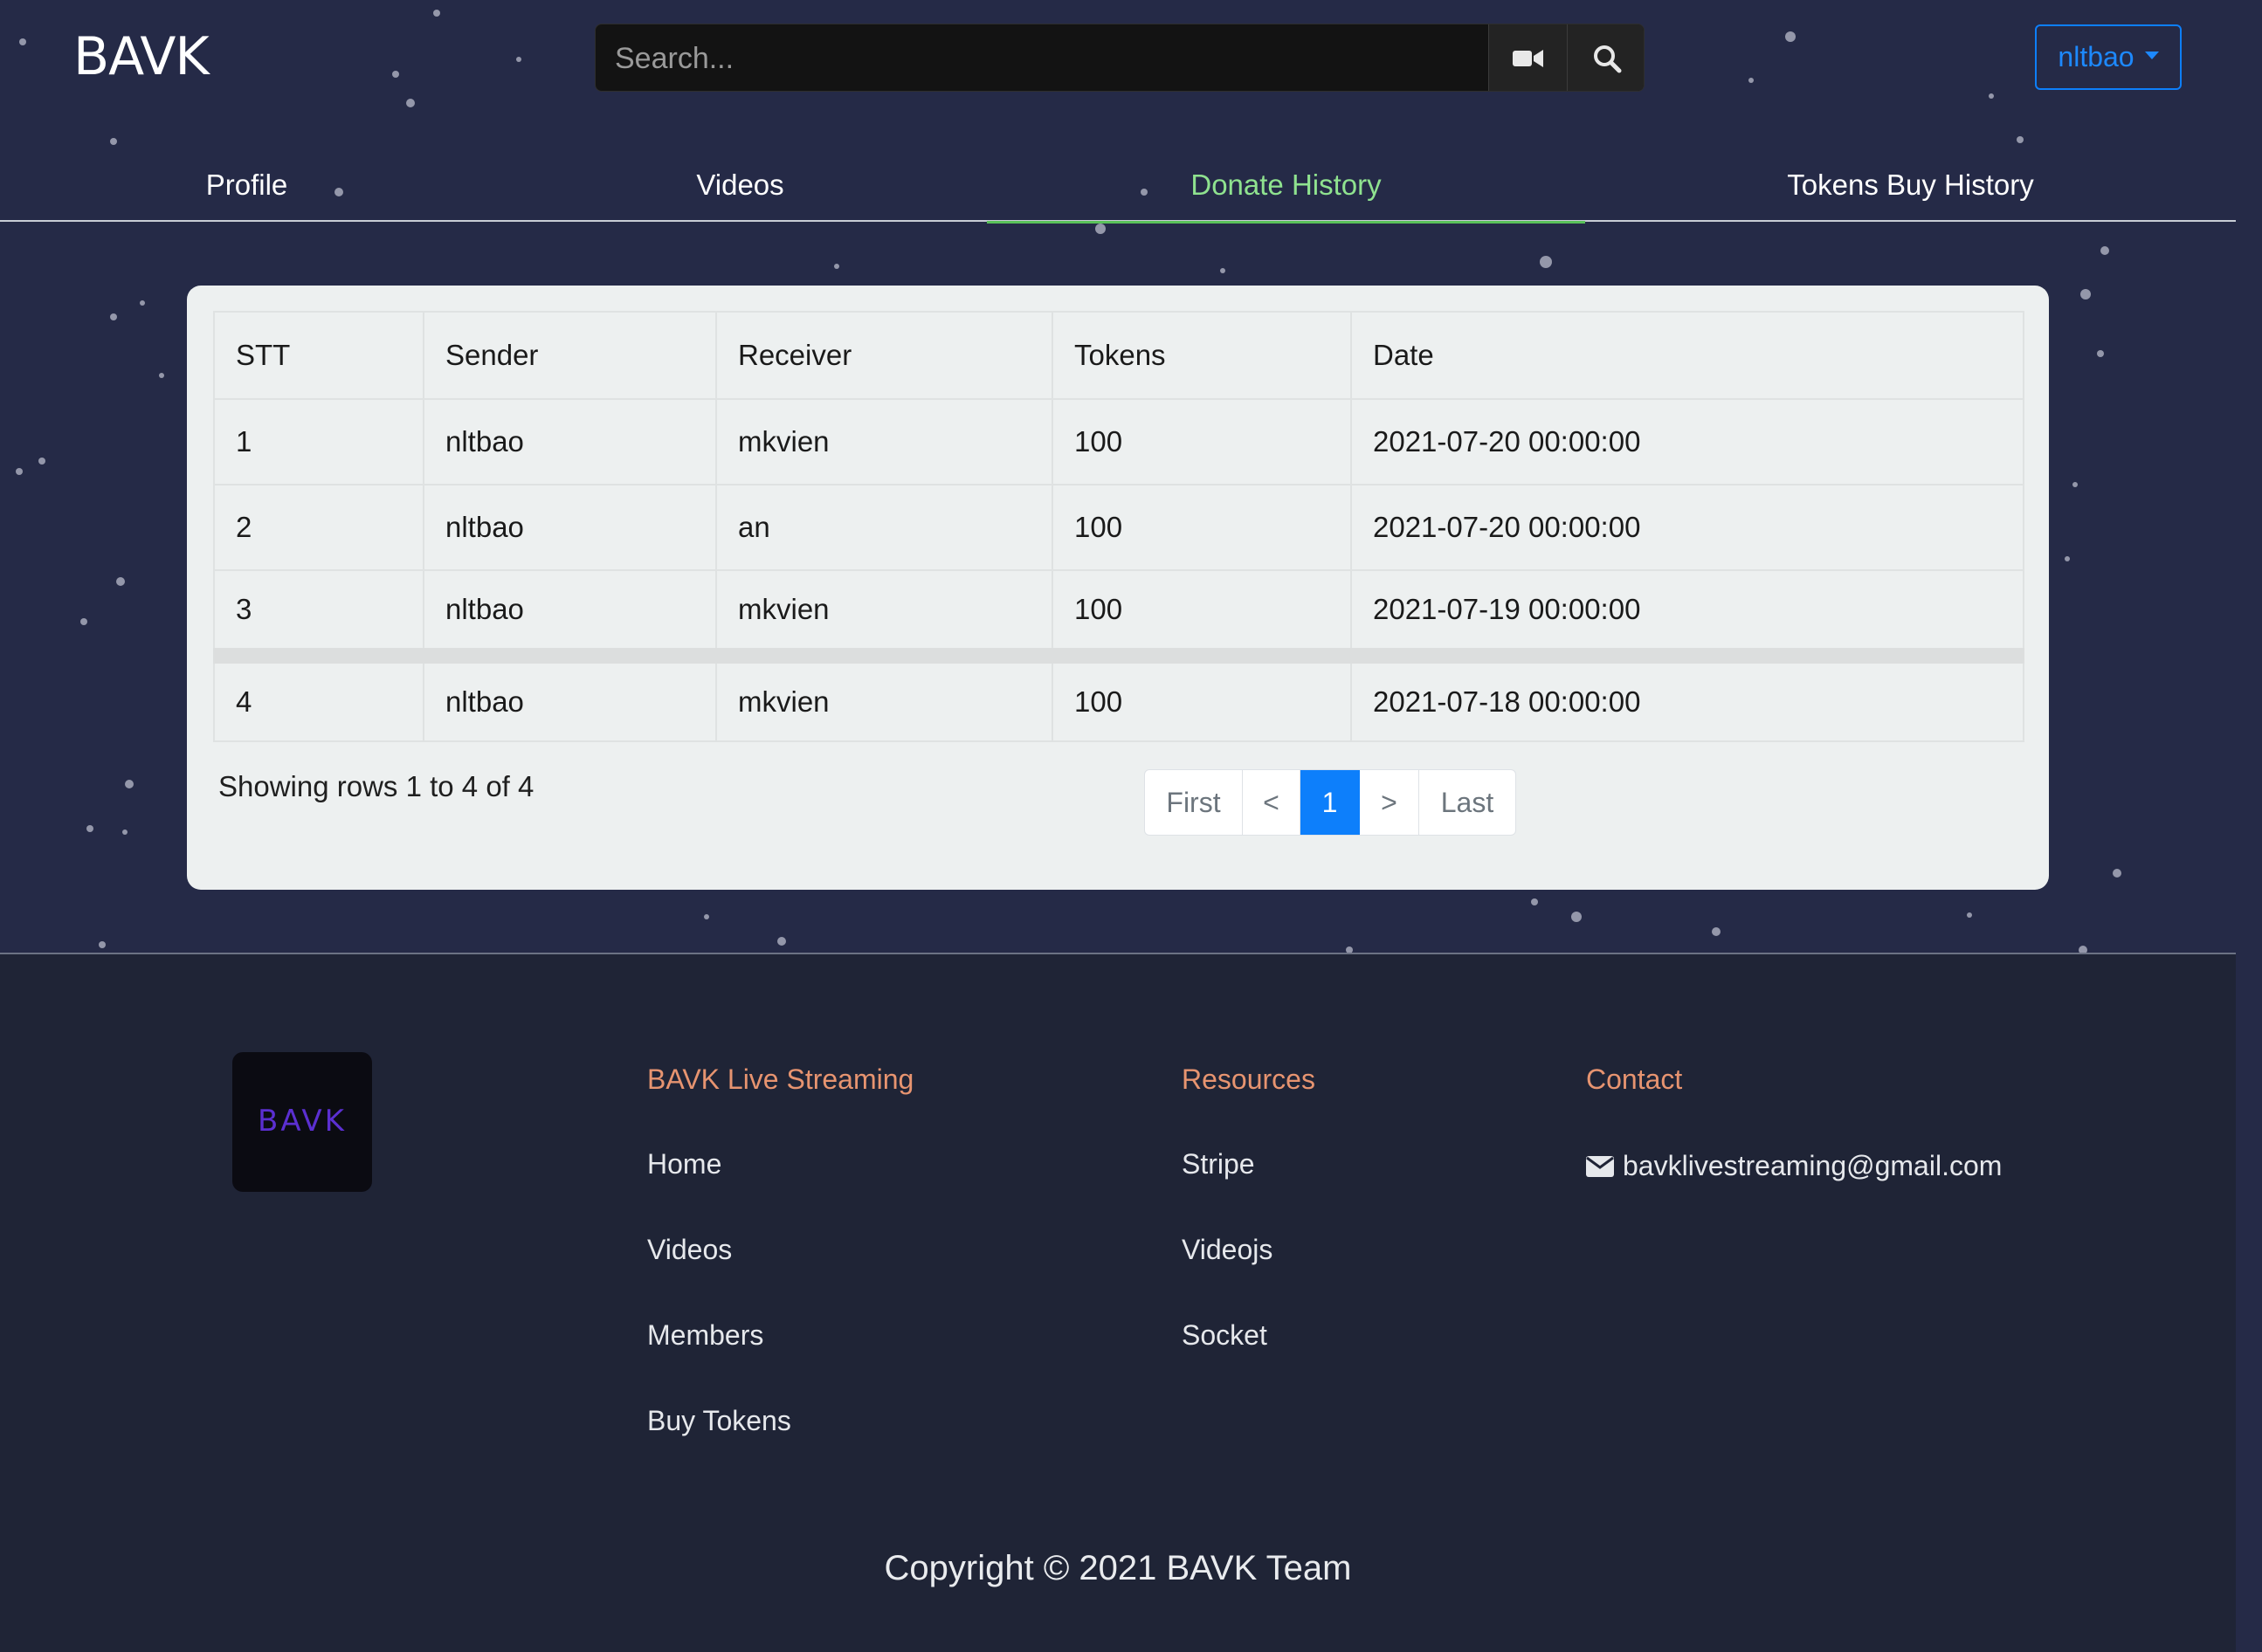  I want to click on tab-videos: Videos, so click(740, 185).